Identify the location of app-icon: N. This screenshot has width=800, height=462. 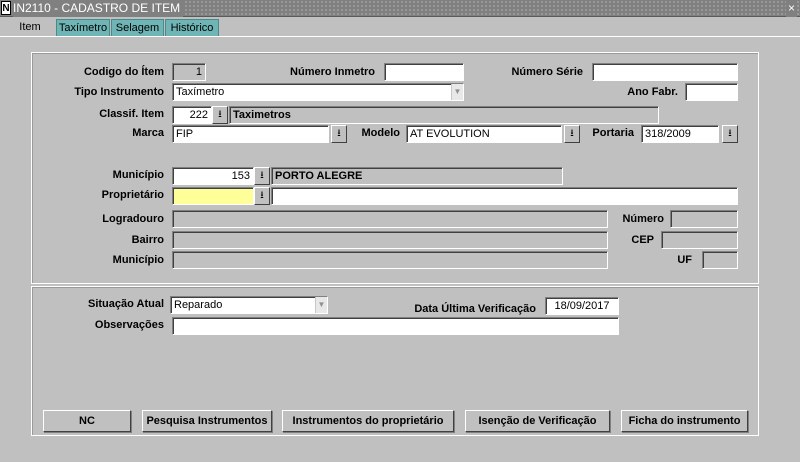
(6, 8).